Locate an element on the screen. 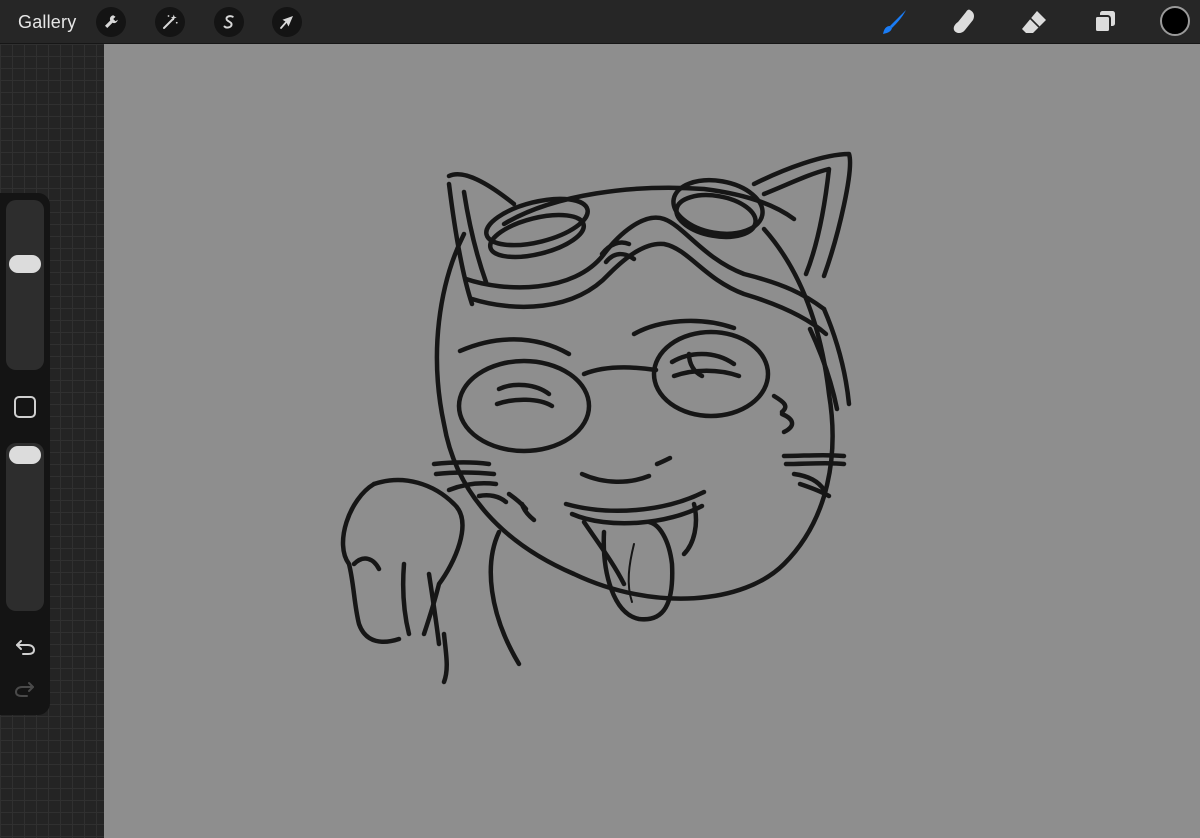 The width and height of the screenshot is (1200, 838). brush-tool-button is located at coordinates (894, 22).